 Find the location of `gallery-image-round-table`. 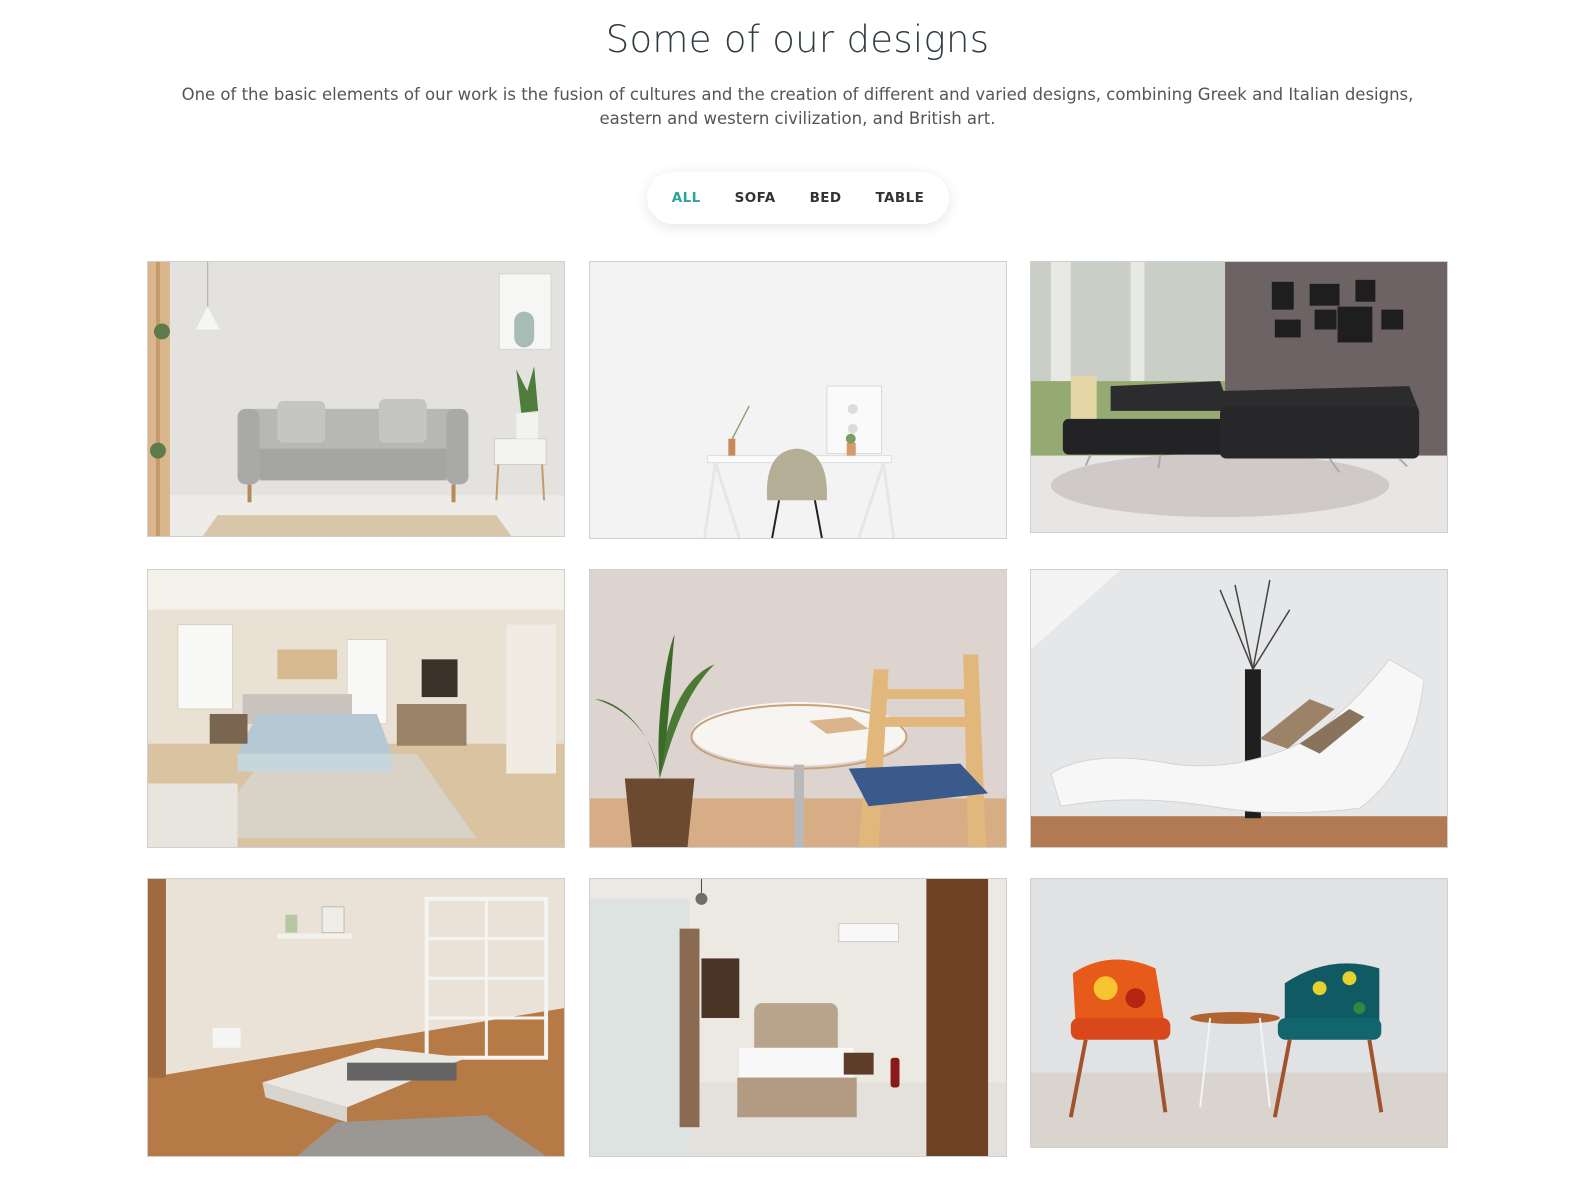

gallery-image-round-table is located at coordinates (798, 708).